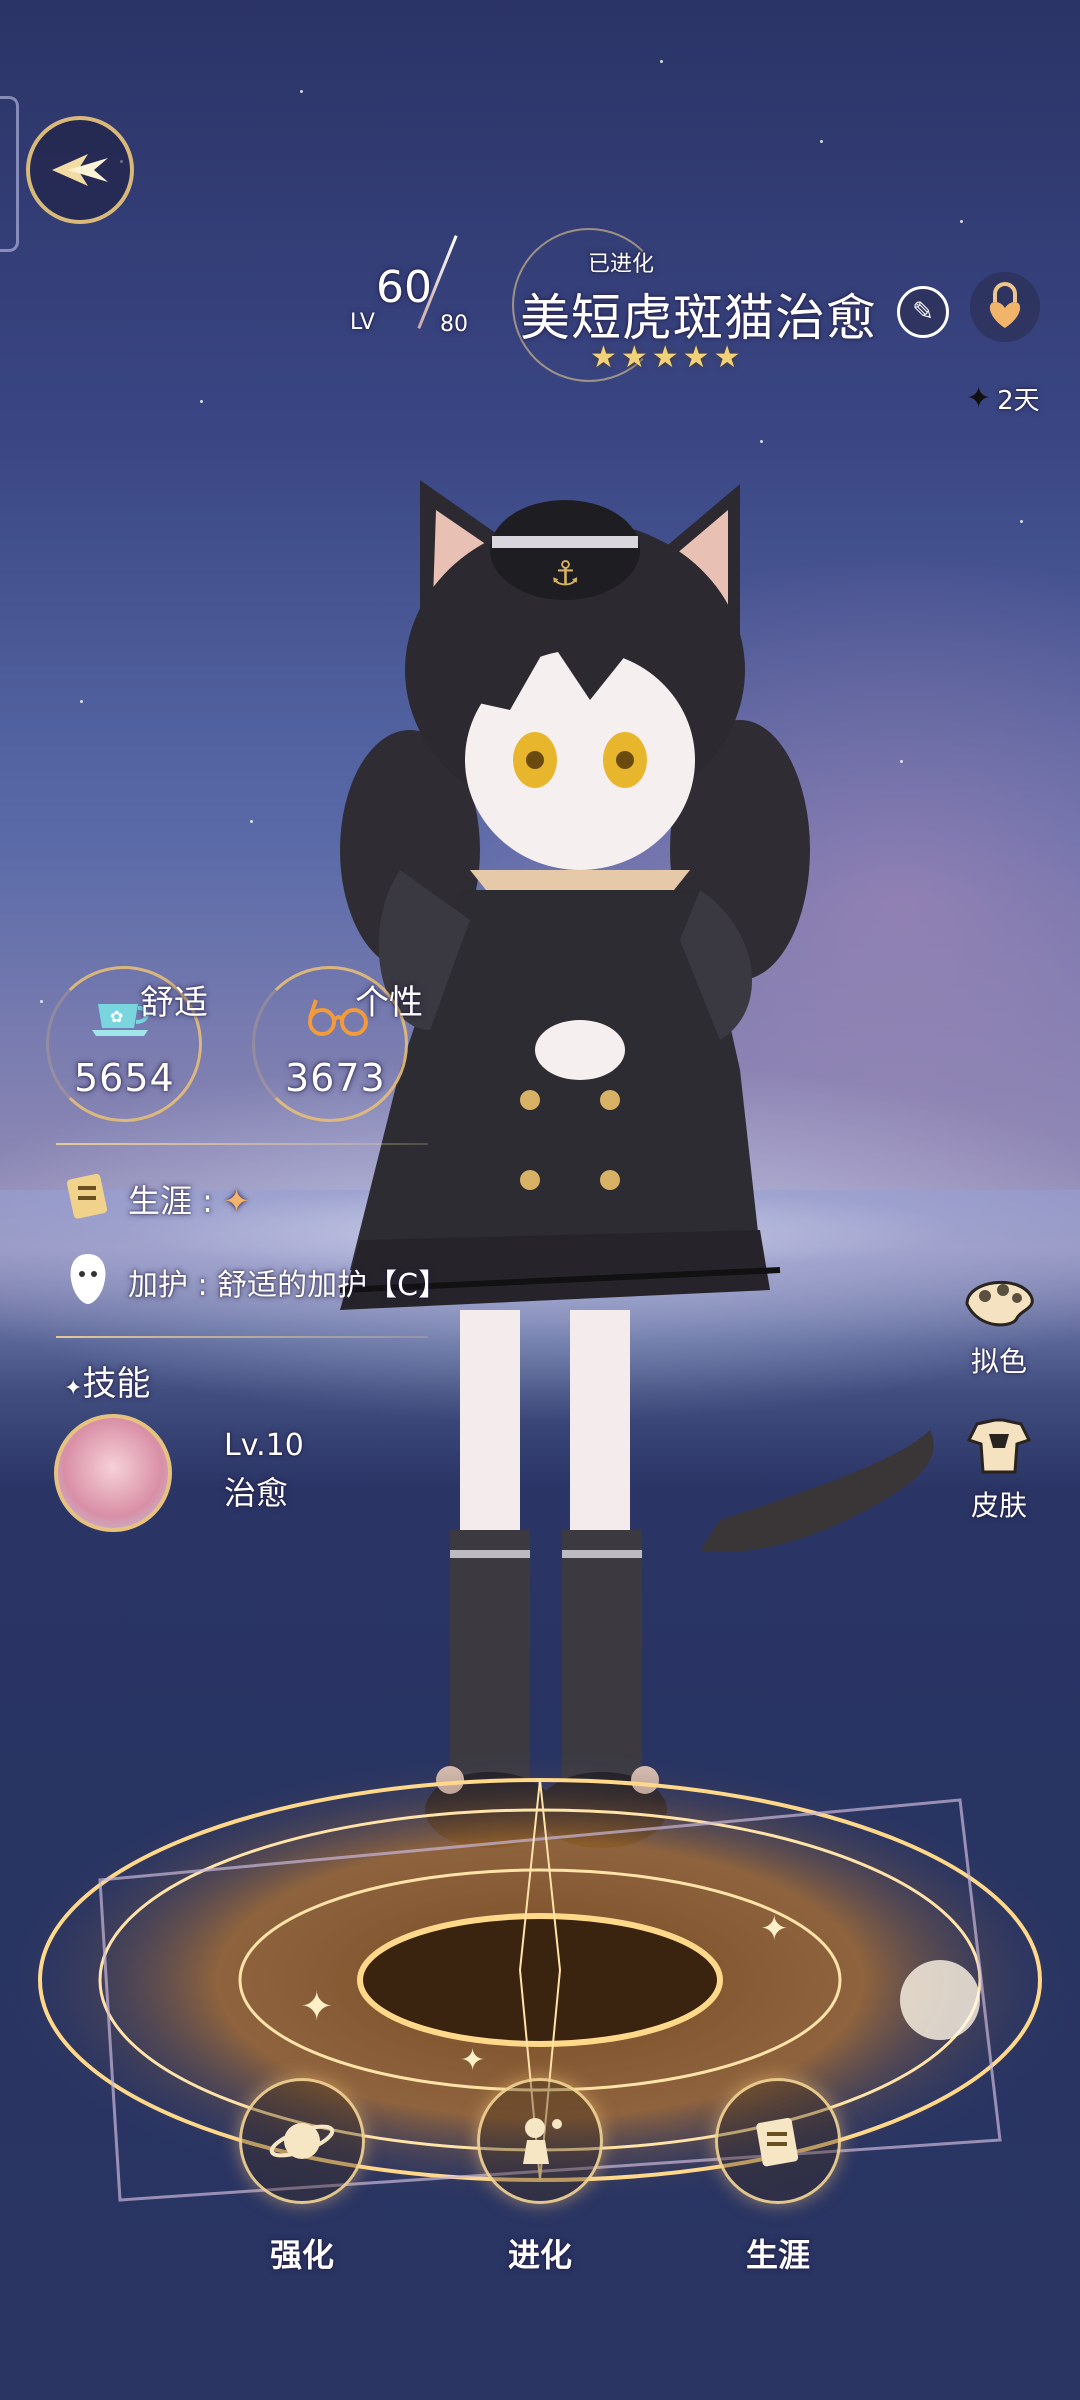 The image size is (1080, 2400). What do you see at coordinates (124, 1078) in the screenshot?
I see `comfort-value: 5654` at bounding box center [124, 1078].